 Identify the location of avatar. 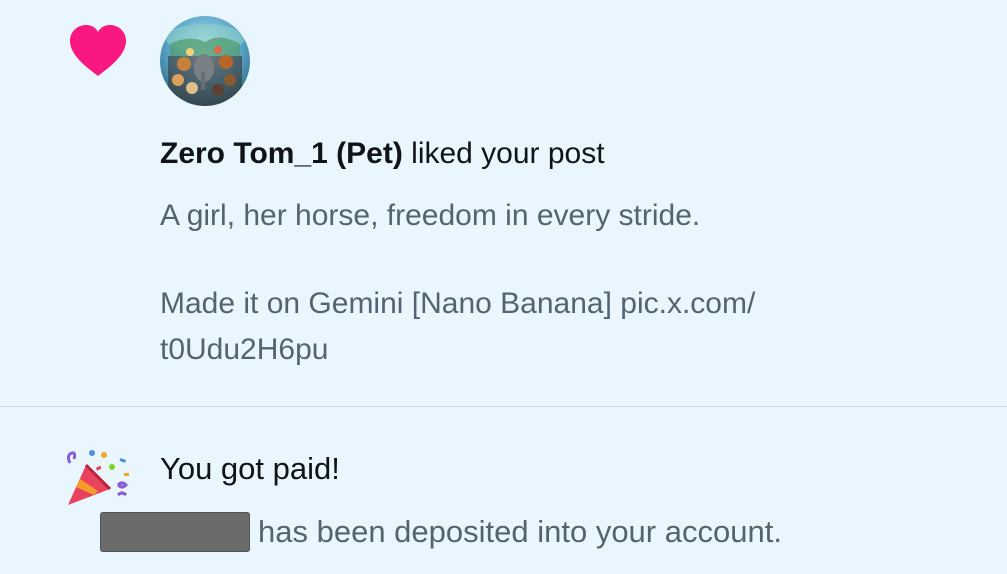
(205, 61).